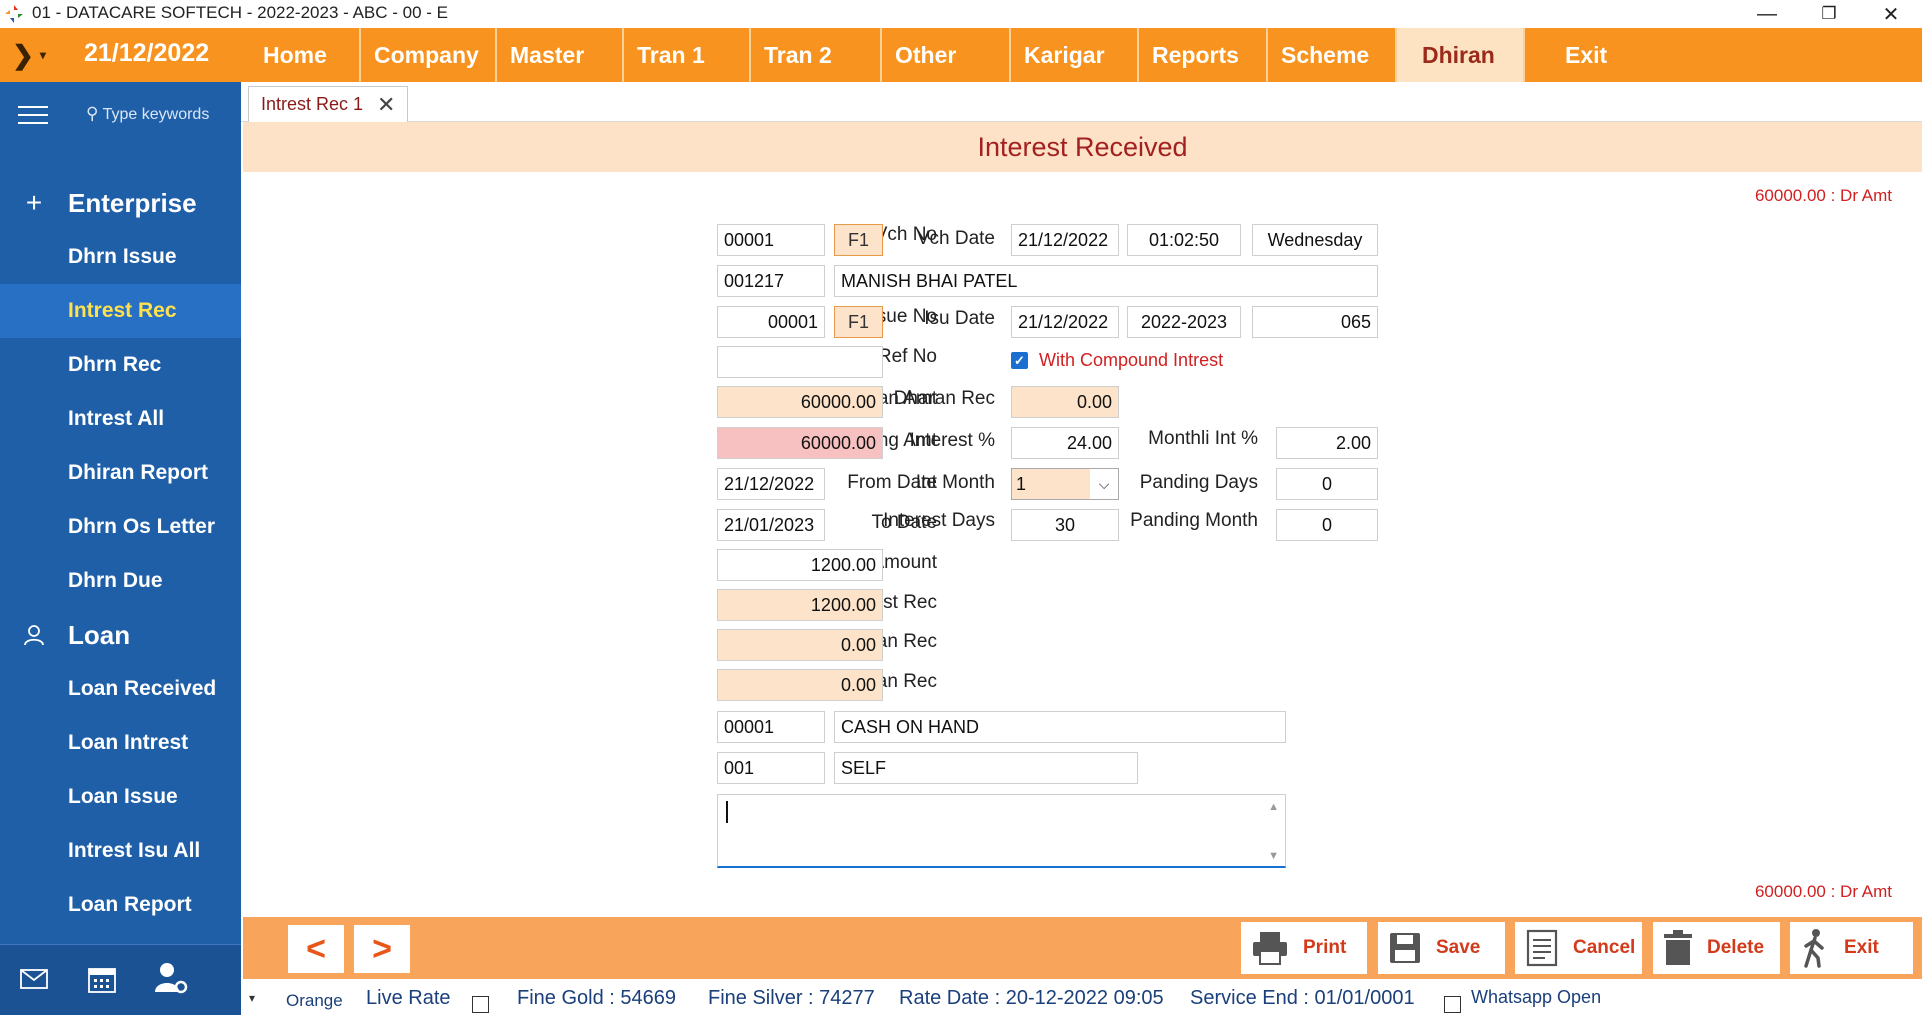 The width and height of the screenshot is (1922, 1015). I want to click on close-window-button: ✕, so click(1891, 14).